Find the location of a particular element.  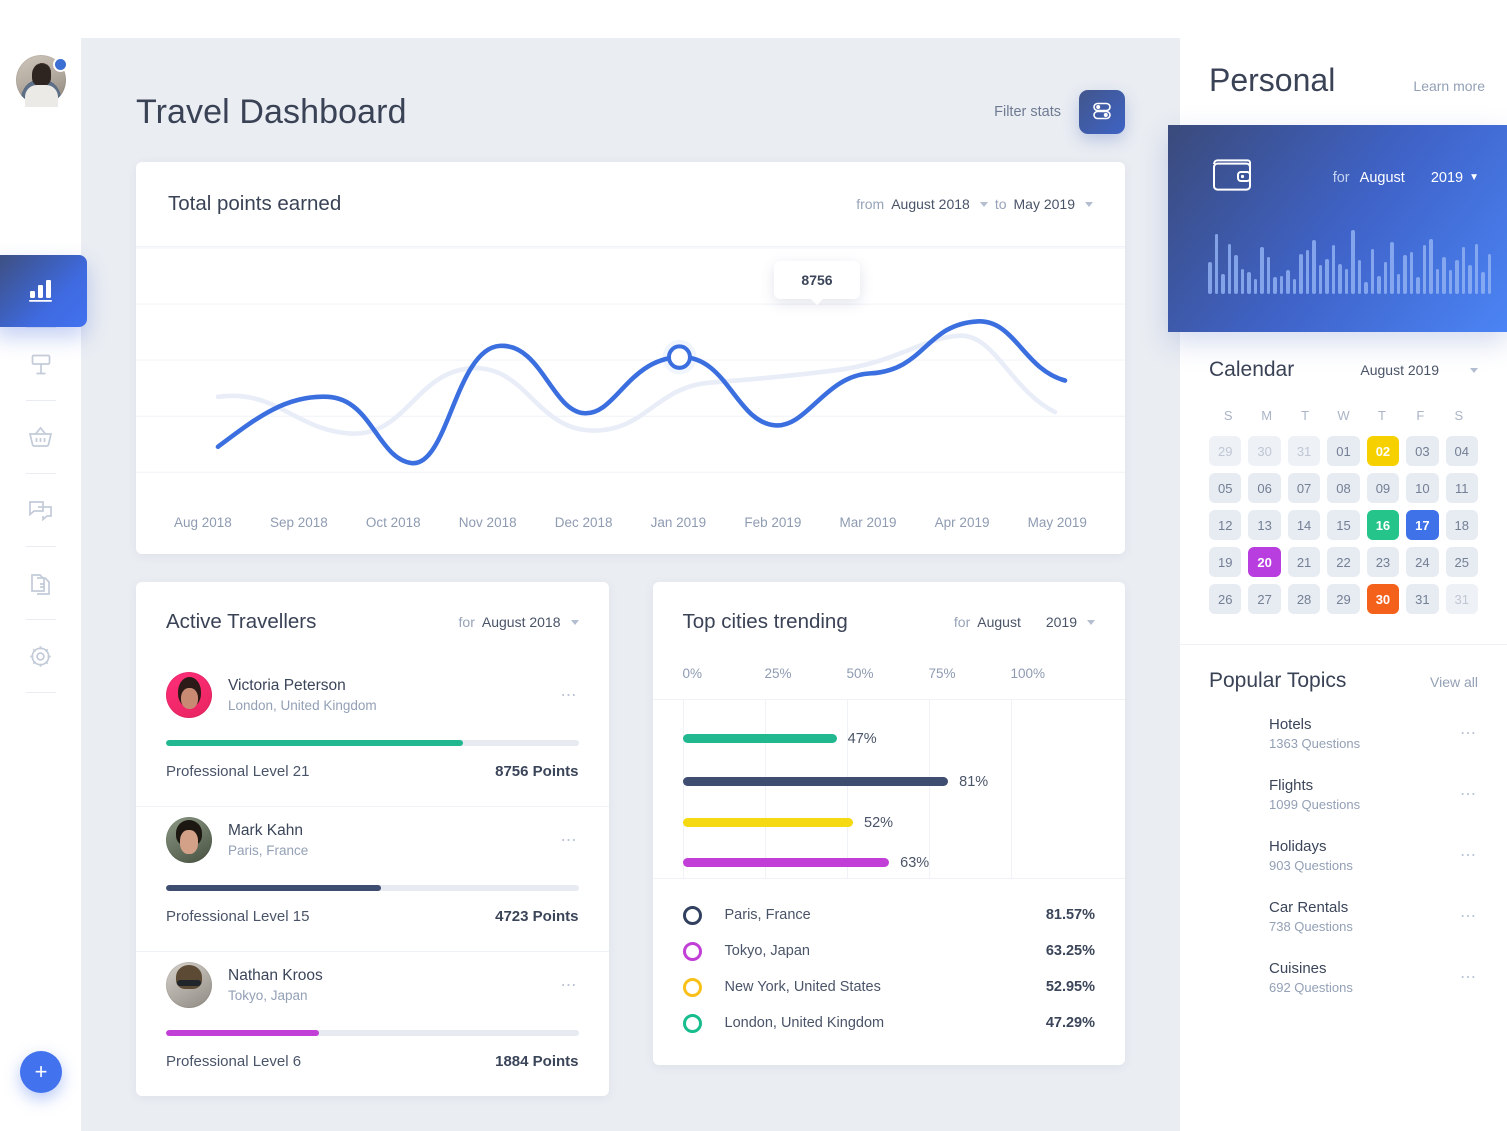

calendar-day: 13 is located at coordinates (1264, 525).